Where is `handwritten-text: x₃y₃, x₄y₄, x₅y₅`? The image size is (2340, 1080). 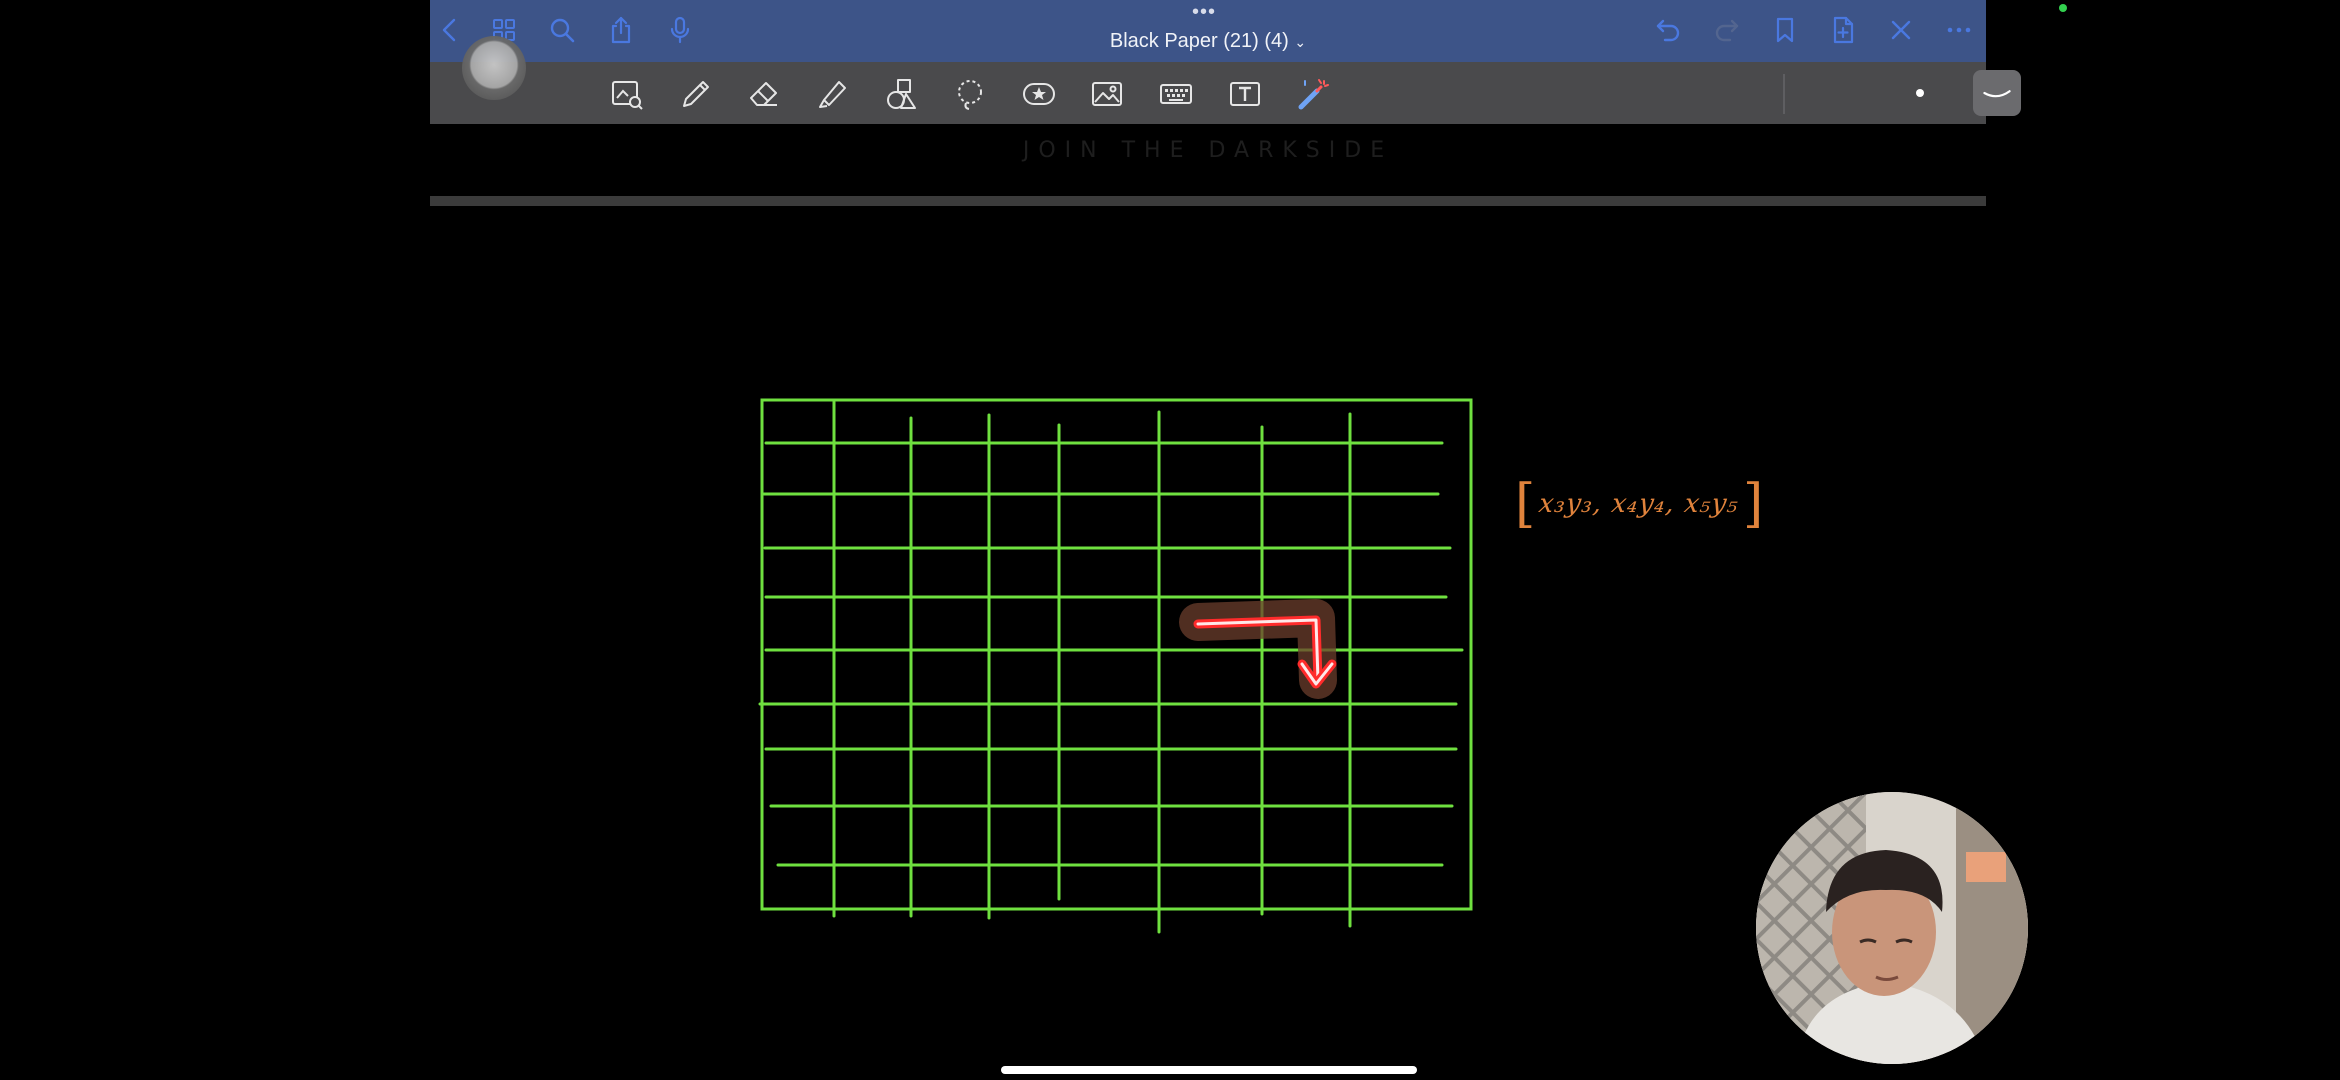
handwritten-text: x₃y₃, x₄y₄, x₅y₅ is located at coordinates (1639, 504).